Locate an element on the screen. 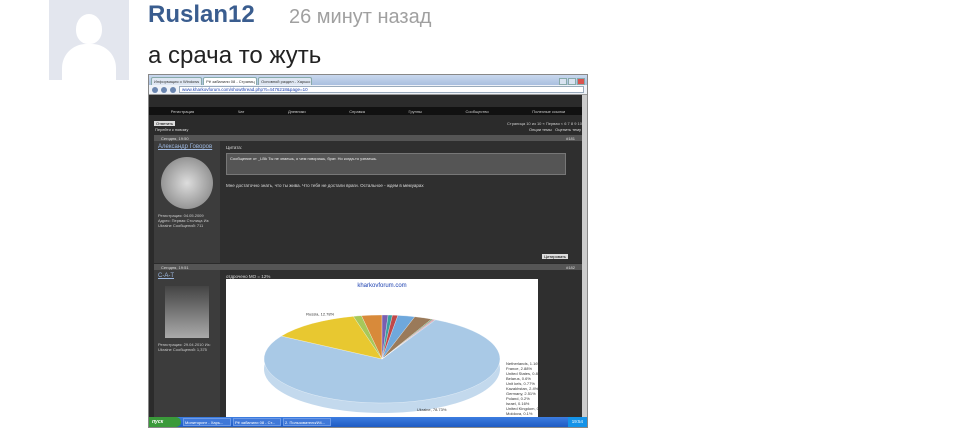 This screenshot has width=968, height=447. post-author: Александр Говоров is located at coordinates (185, 147).